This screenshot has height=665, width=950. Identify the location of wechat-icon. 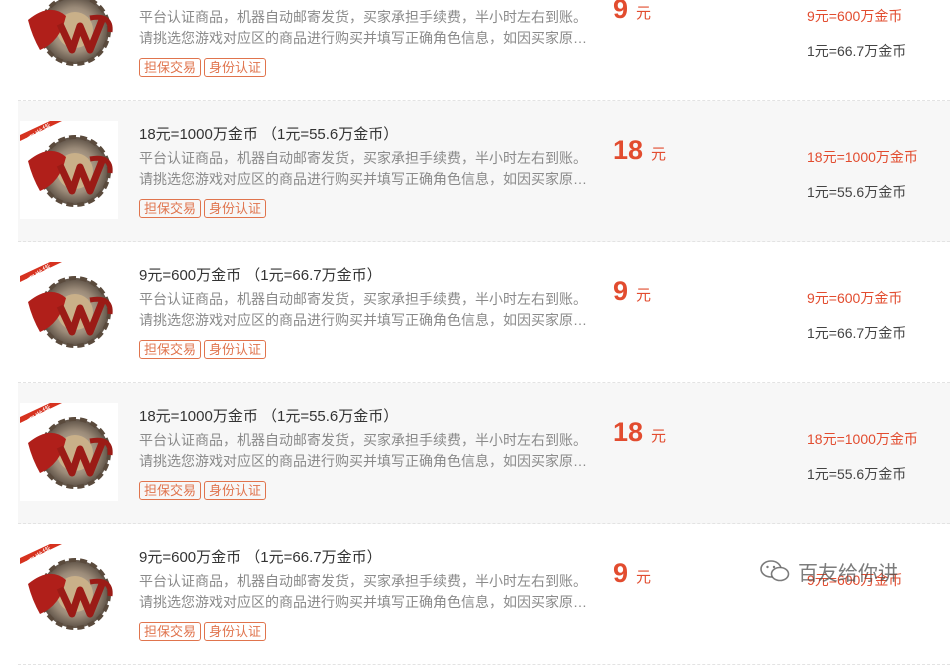
(775, 571).